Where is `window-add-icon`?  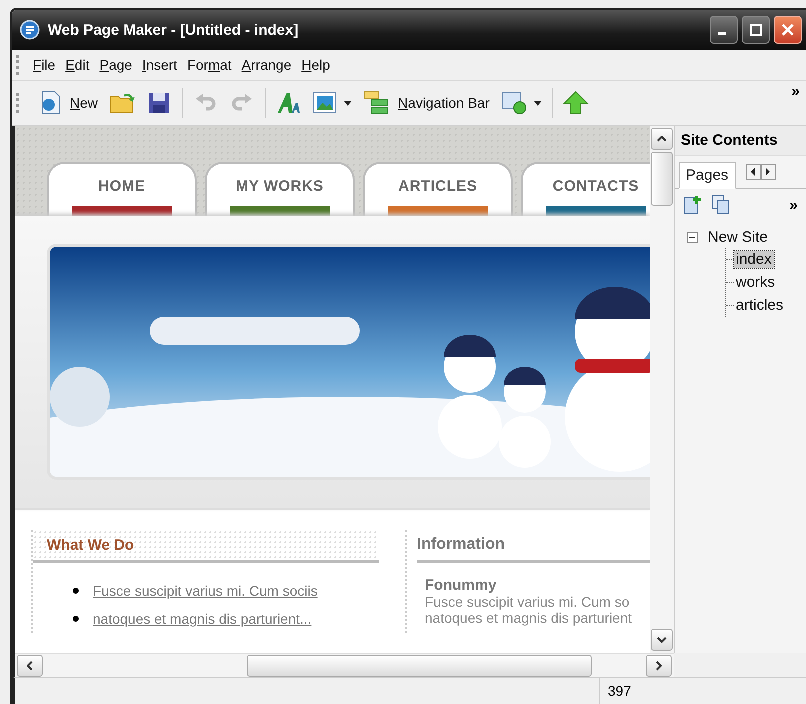 window-add-icon is located at coordinates (515, 103).